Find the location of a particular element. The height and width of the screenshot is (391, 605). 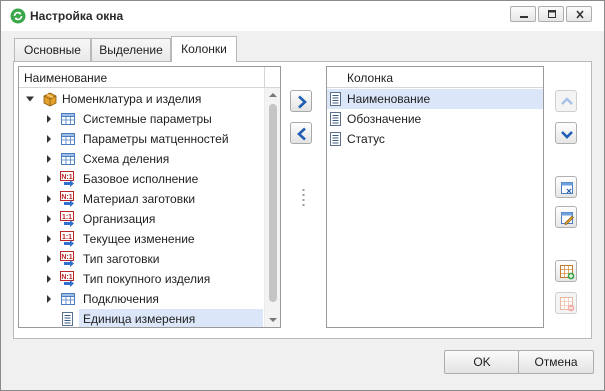

tree-item: N:1 Тип заготовки is located at coordinates (149, 259).